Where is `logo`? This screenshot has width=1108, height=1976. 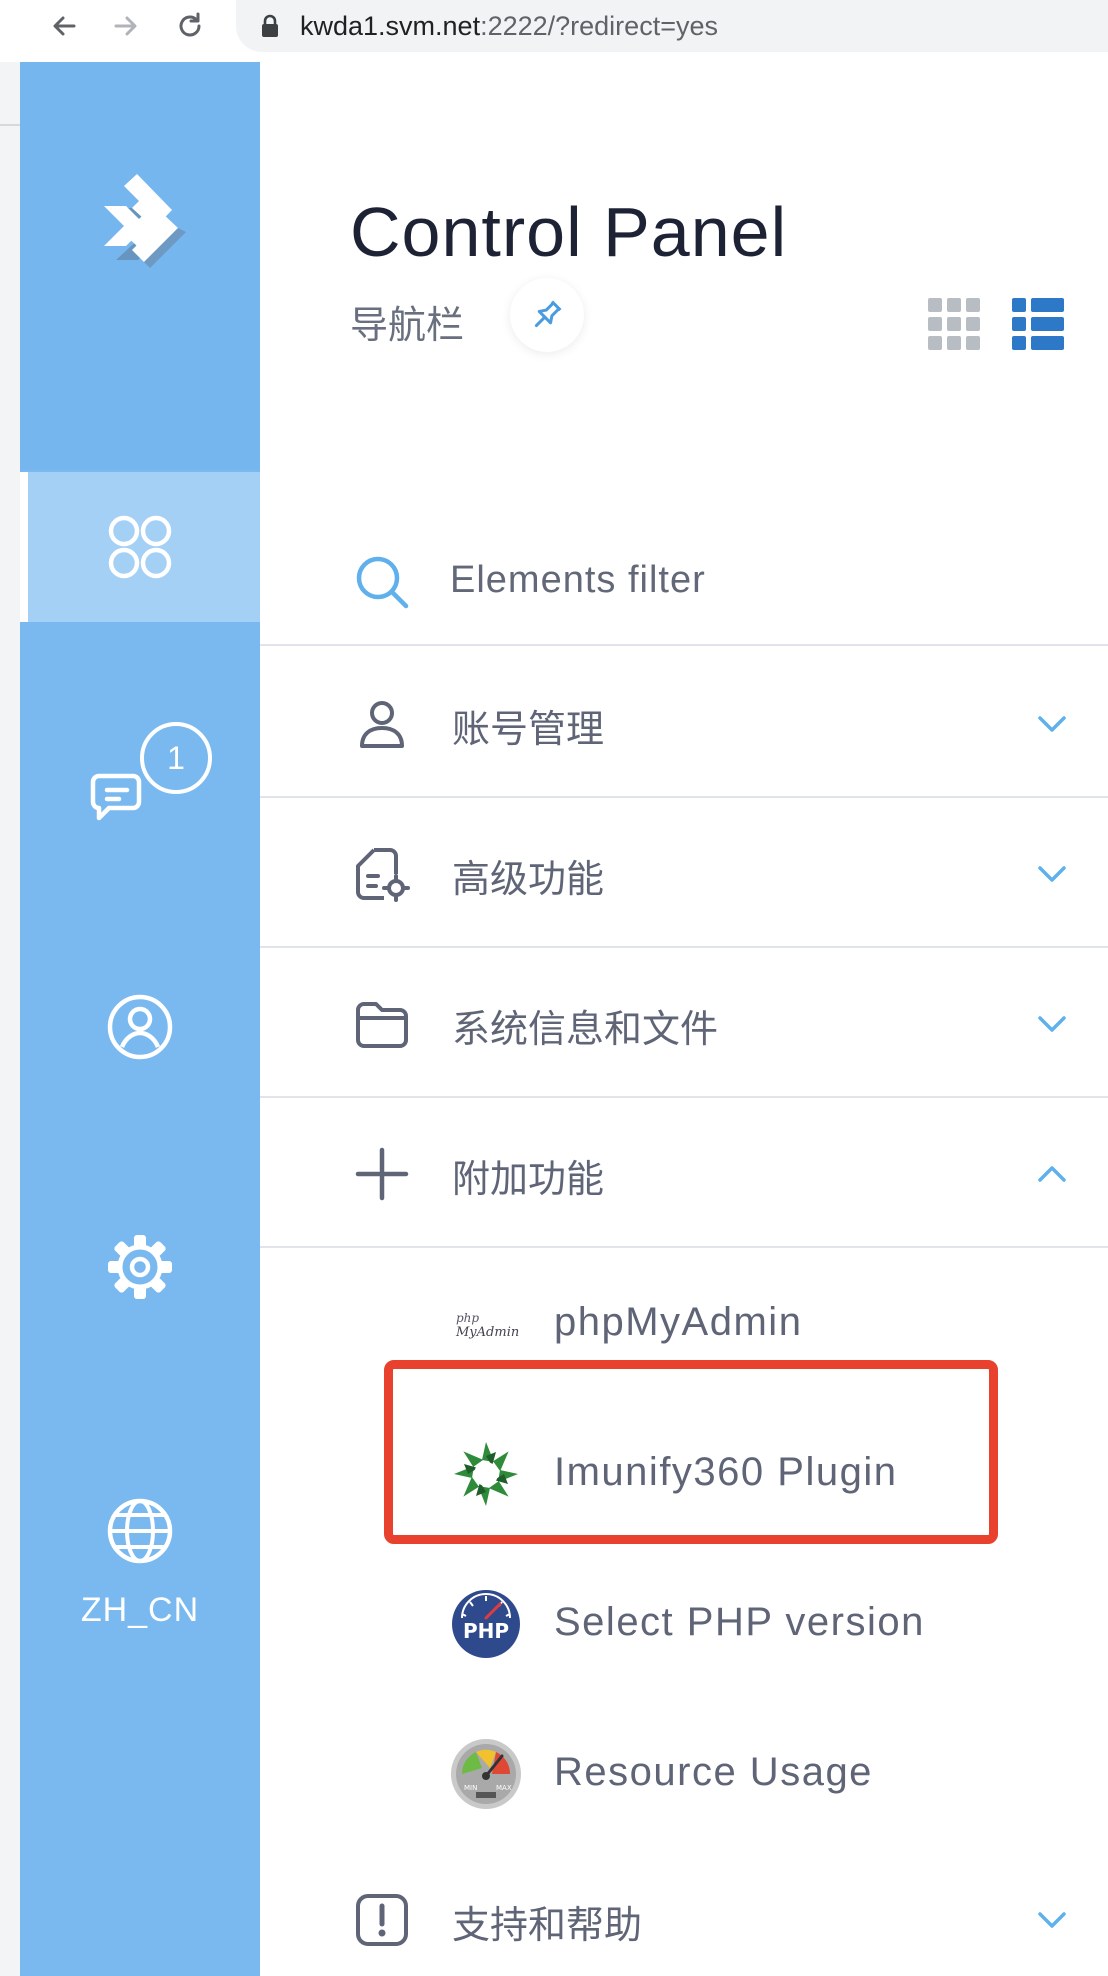
logo is located at coordinates (140, 266).